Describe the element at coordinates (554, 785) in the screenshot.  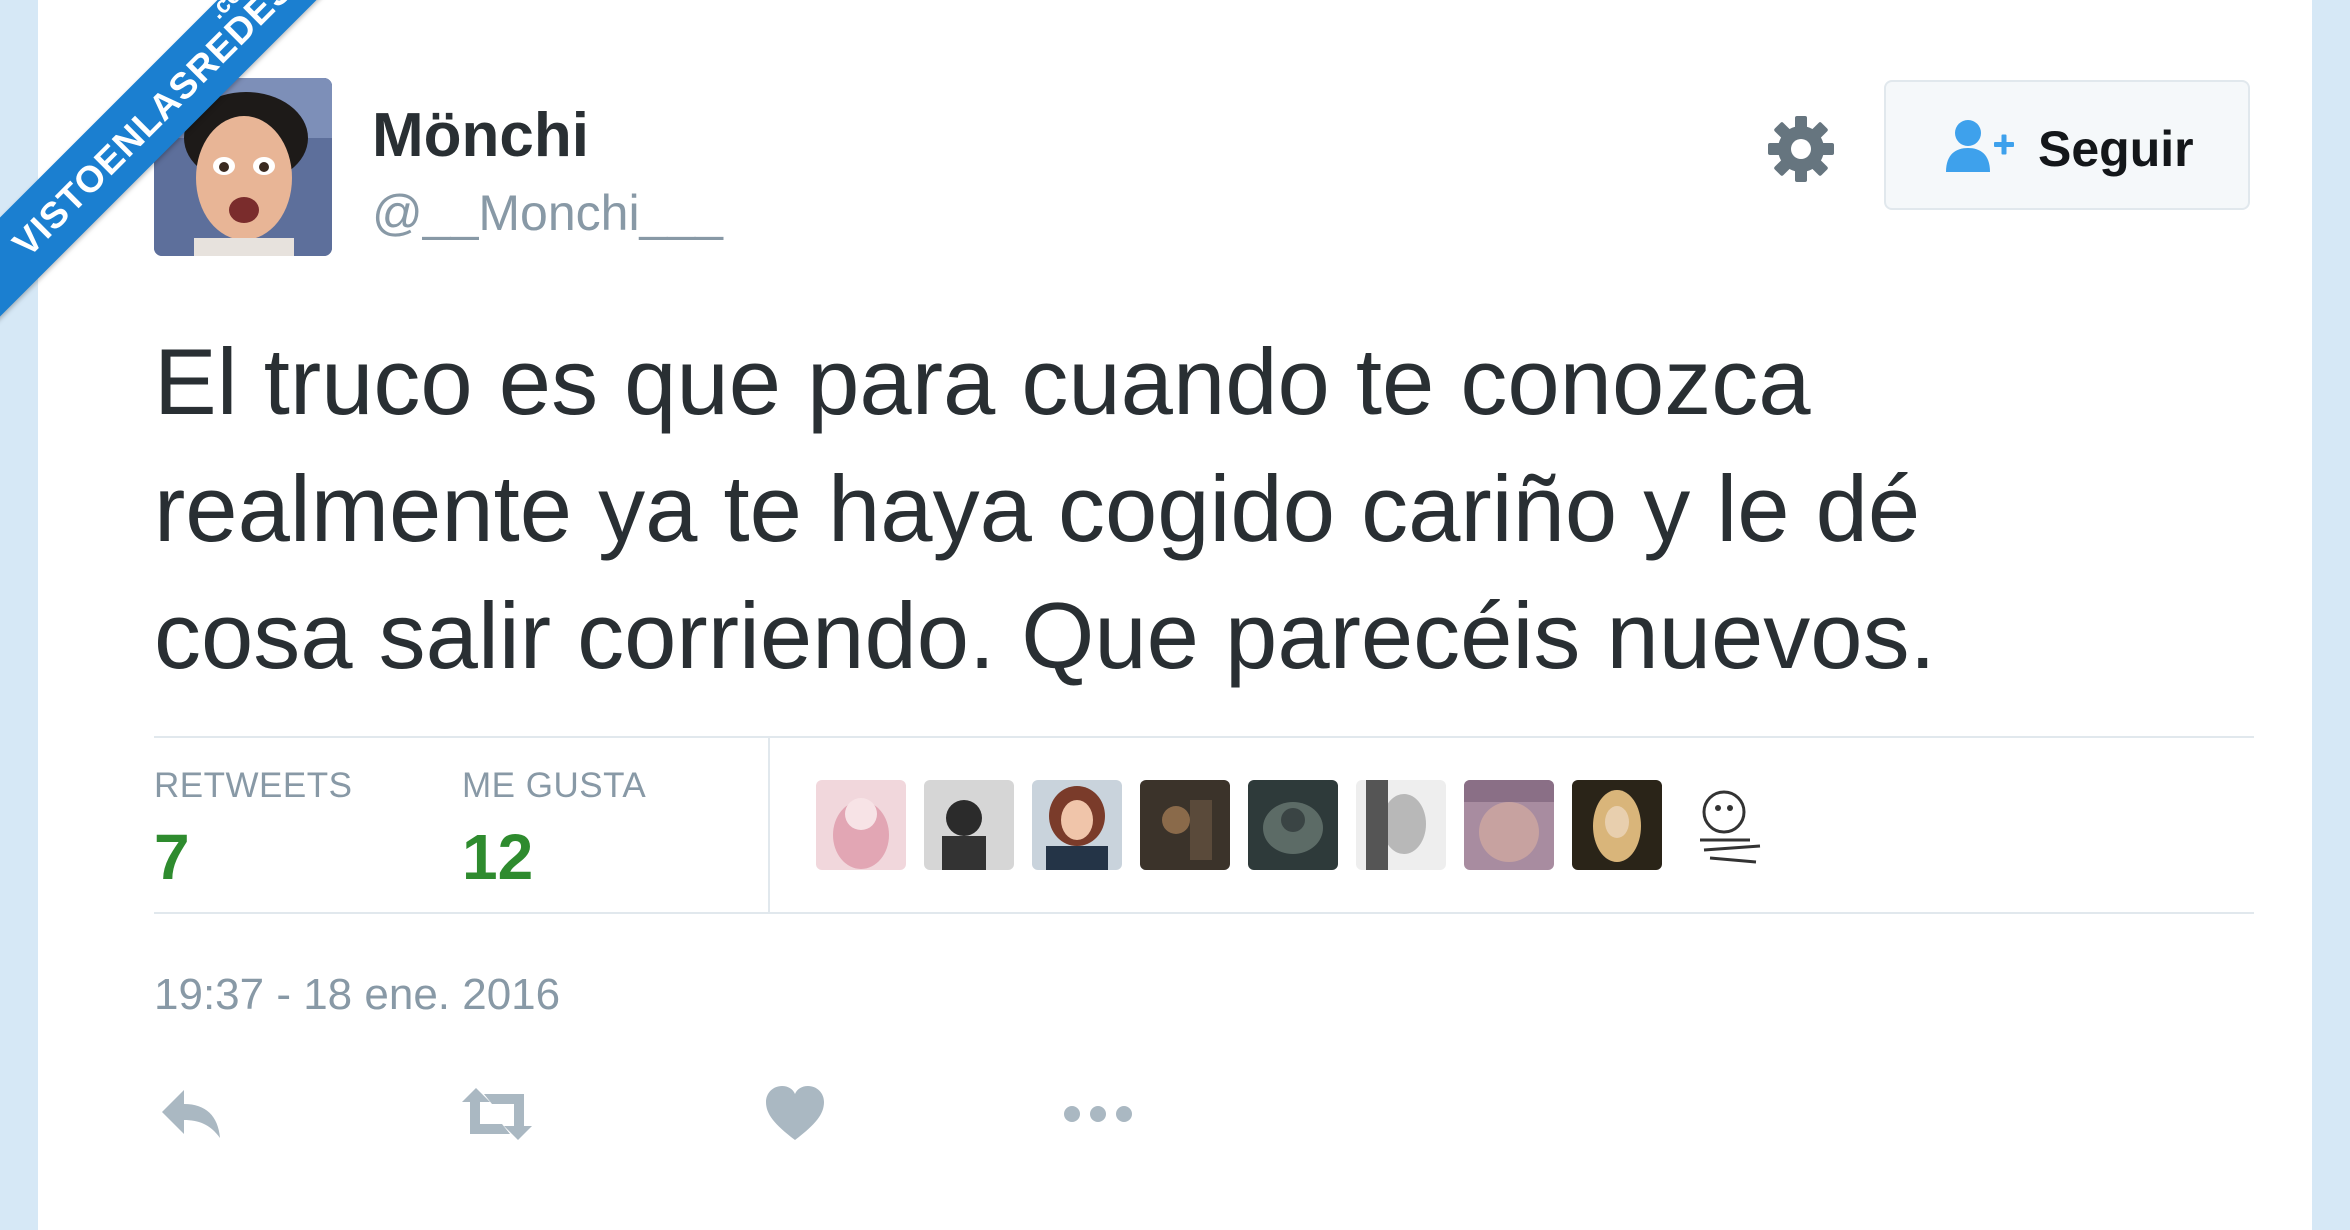
I see `likes-label: ME GUSTA` at that location.